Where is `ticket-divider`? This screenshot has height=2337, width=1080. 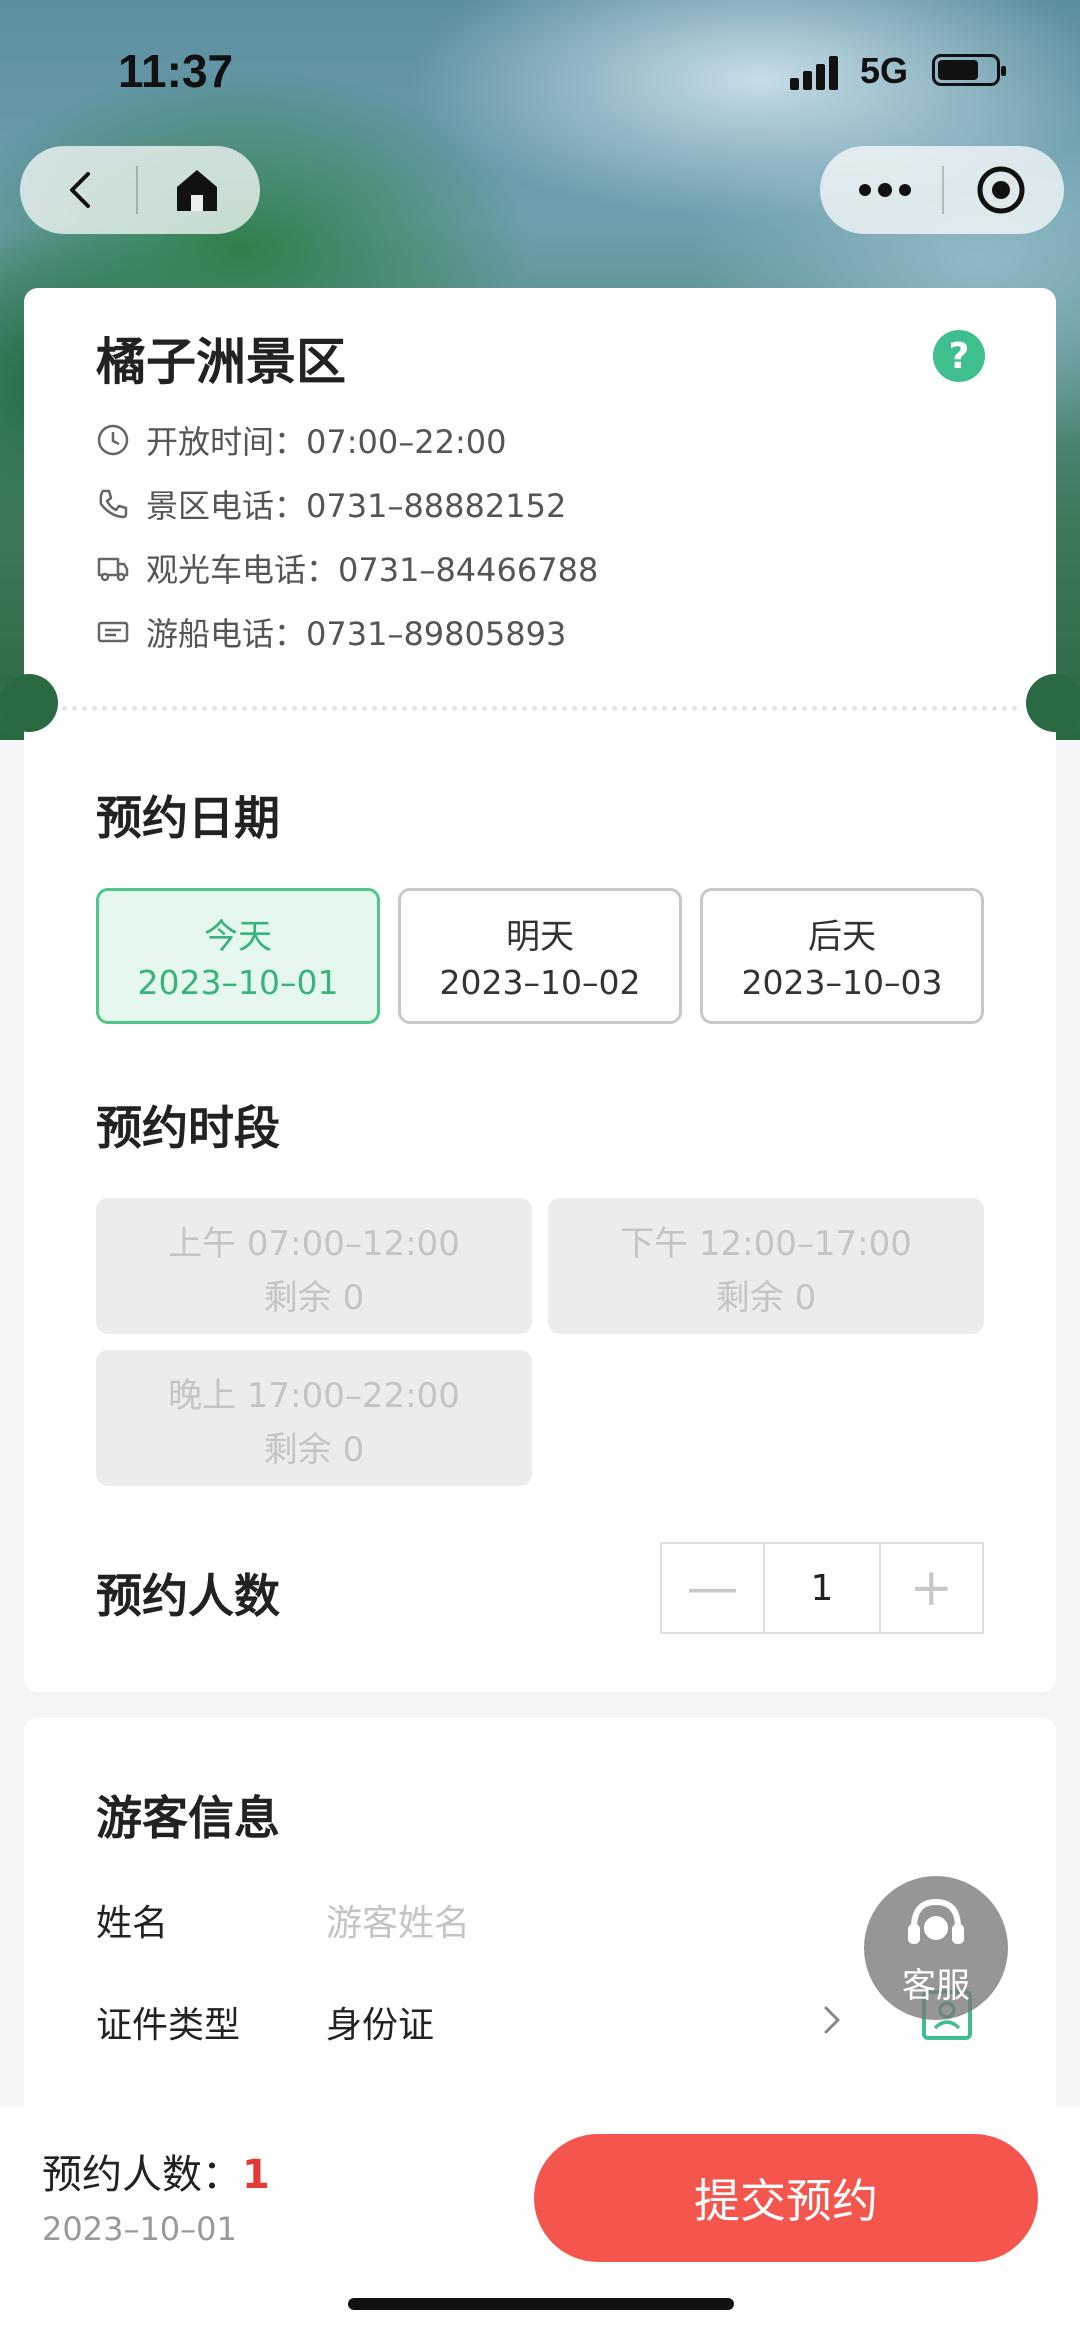 ticket-divider is located at coordinates (540, 708).